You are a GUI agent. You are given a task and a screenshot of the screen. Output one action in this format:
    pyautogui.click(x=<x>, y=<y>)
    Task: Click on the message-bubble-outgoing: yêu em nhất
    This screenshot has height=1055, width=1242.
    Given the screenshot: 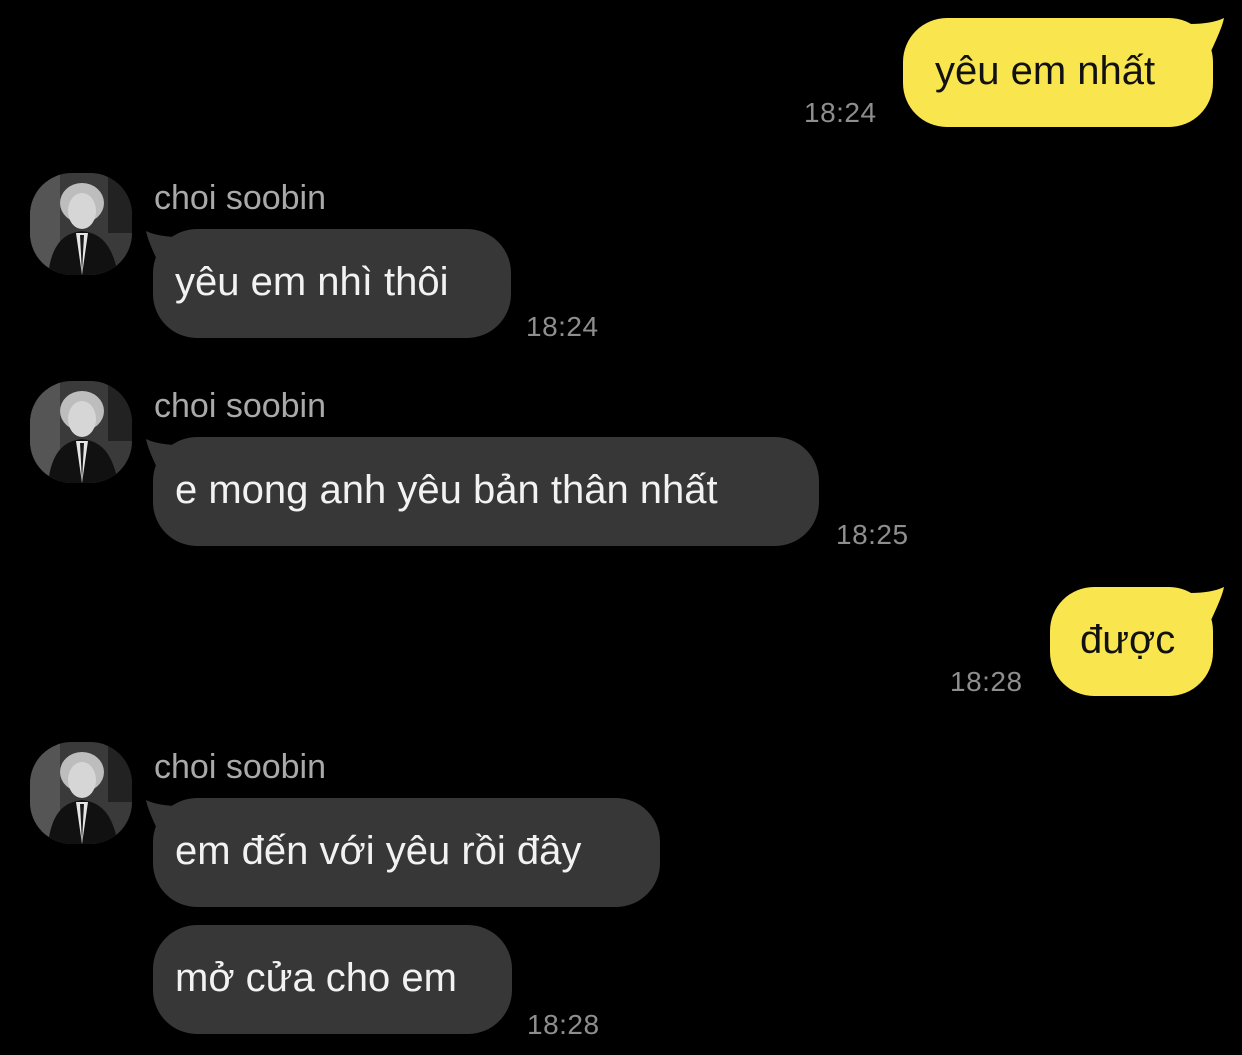 What is the action you would take?
    pyautogui.click(x=1058, y=72)
    